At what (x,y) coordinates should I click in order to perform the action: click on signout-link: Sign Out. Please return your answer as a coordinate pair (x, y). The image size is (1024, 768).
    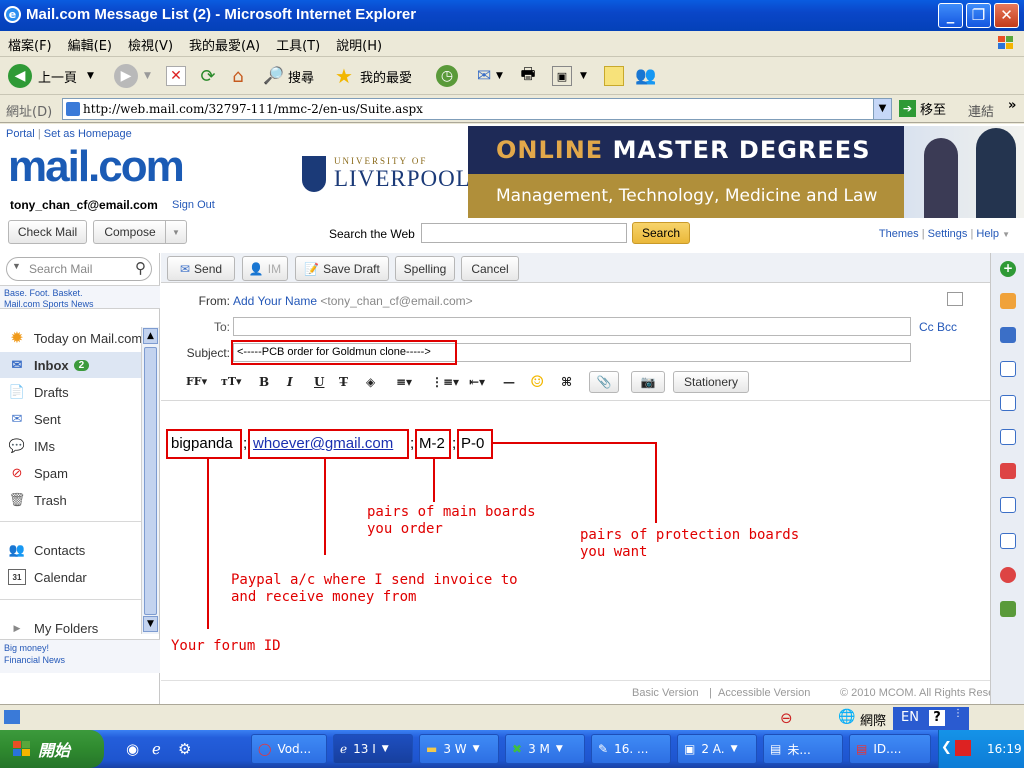
    Looking at the image, I should click on (193, 205).